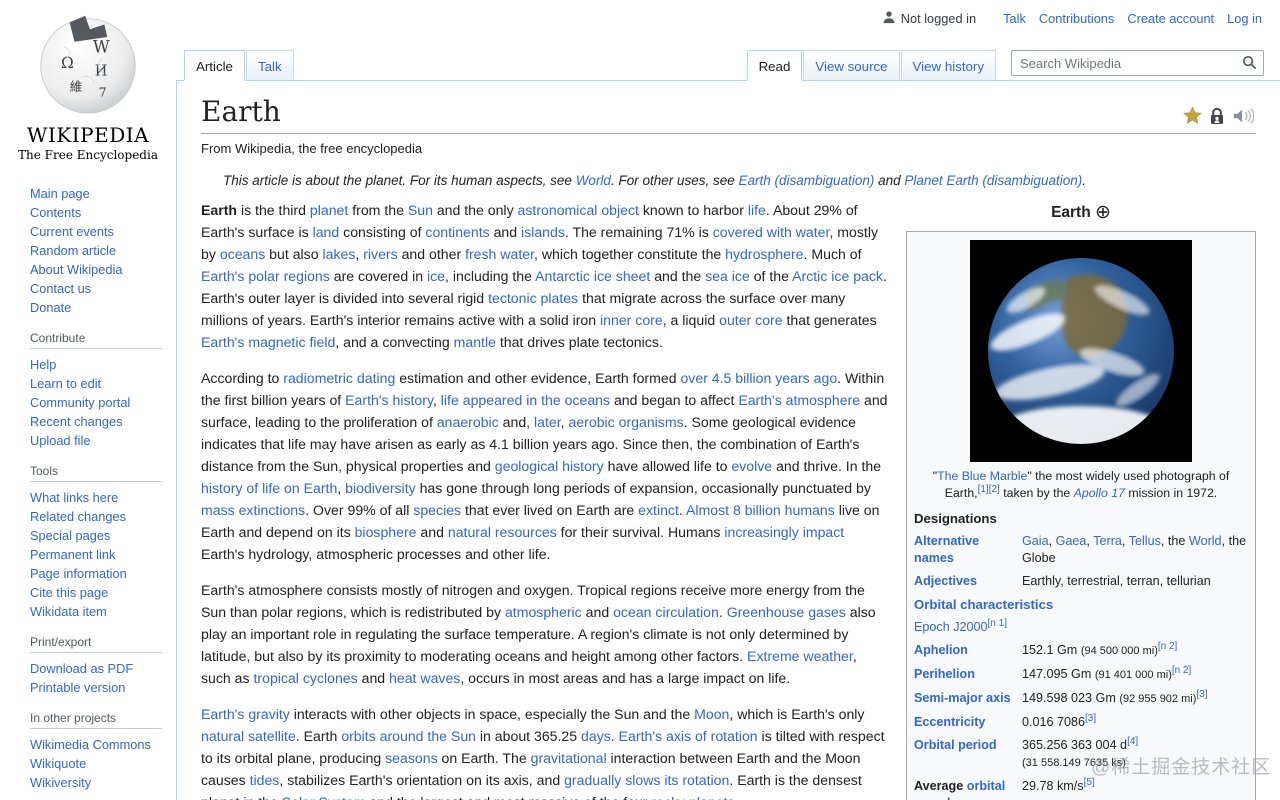 The width and height of the screenshot is (1280, 800). I want to click on wiki-link: Earth's atmosphere, so click(799, 400).